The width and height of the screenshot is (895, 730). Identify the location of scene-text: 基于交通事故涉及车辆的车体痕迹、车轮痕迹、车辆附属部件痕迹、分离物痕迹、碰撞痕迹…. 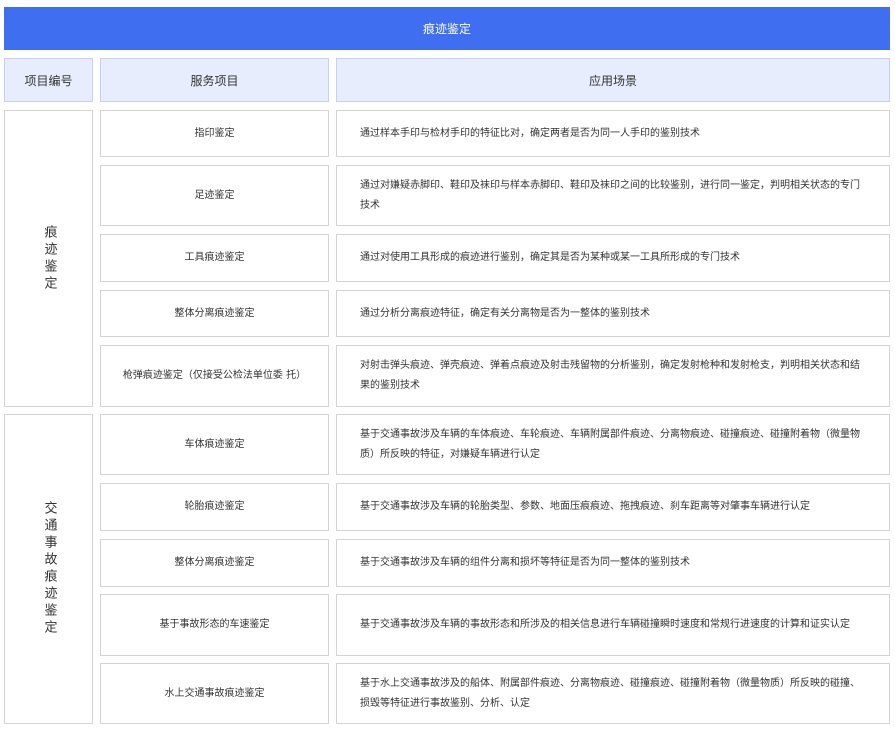
(610, 444).